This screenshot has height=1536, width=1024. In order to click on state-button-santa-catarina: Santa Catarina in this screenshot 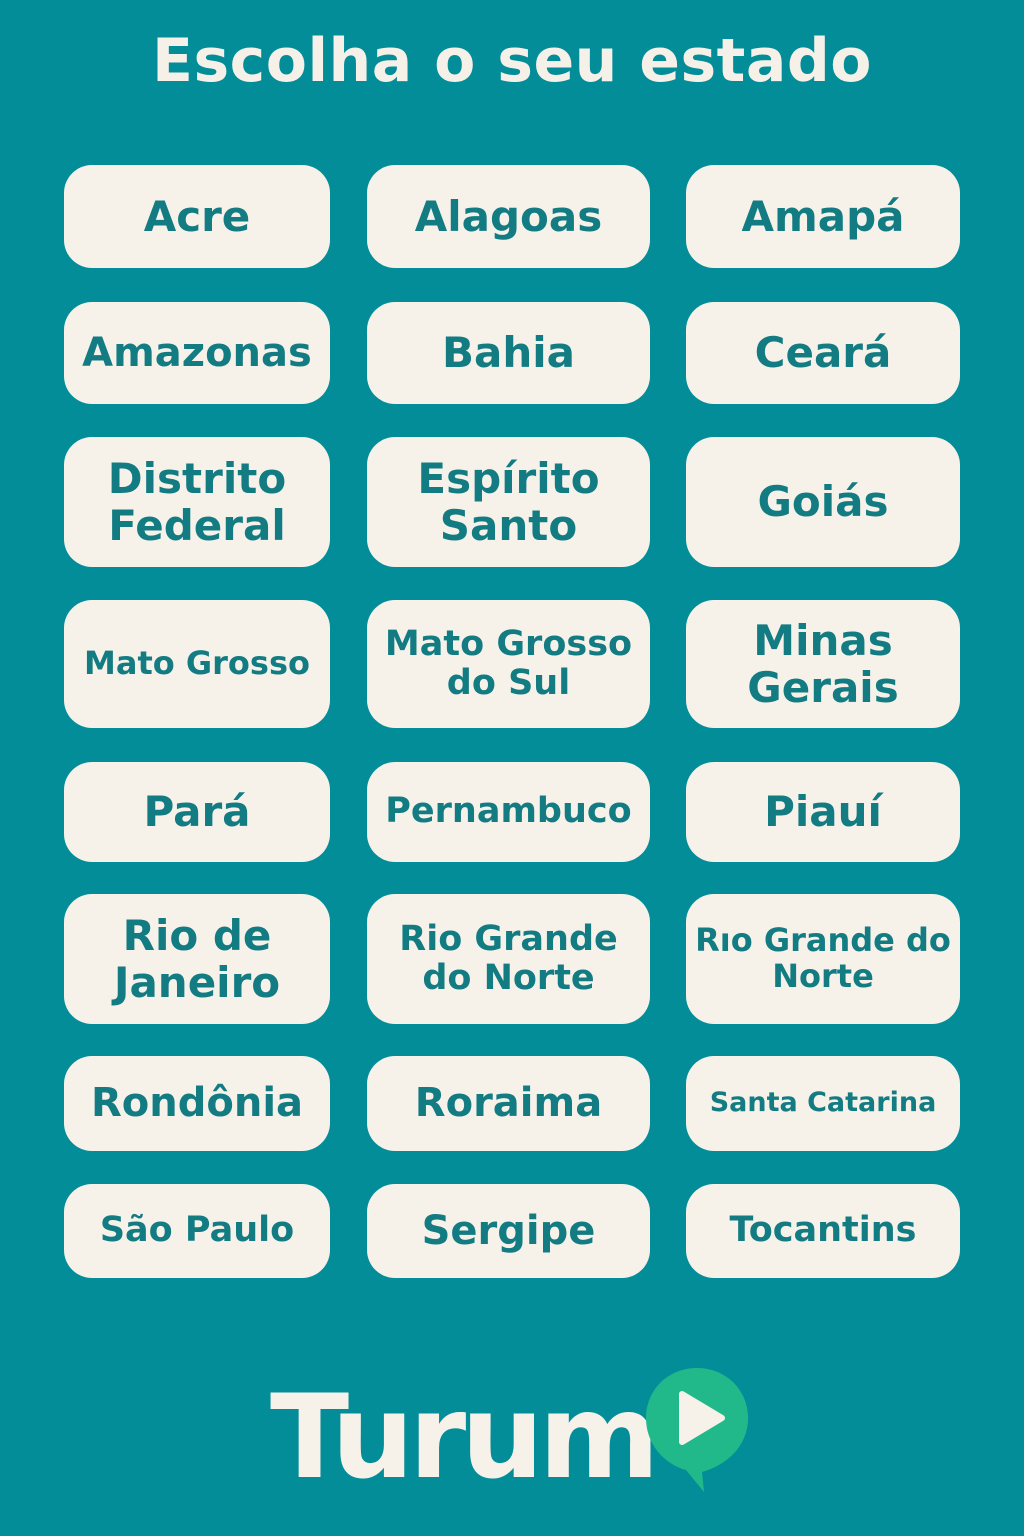, I will do `click(823, 1103)`.